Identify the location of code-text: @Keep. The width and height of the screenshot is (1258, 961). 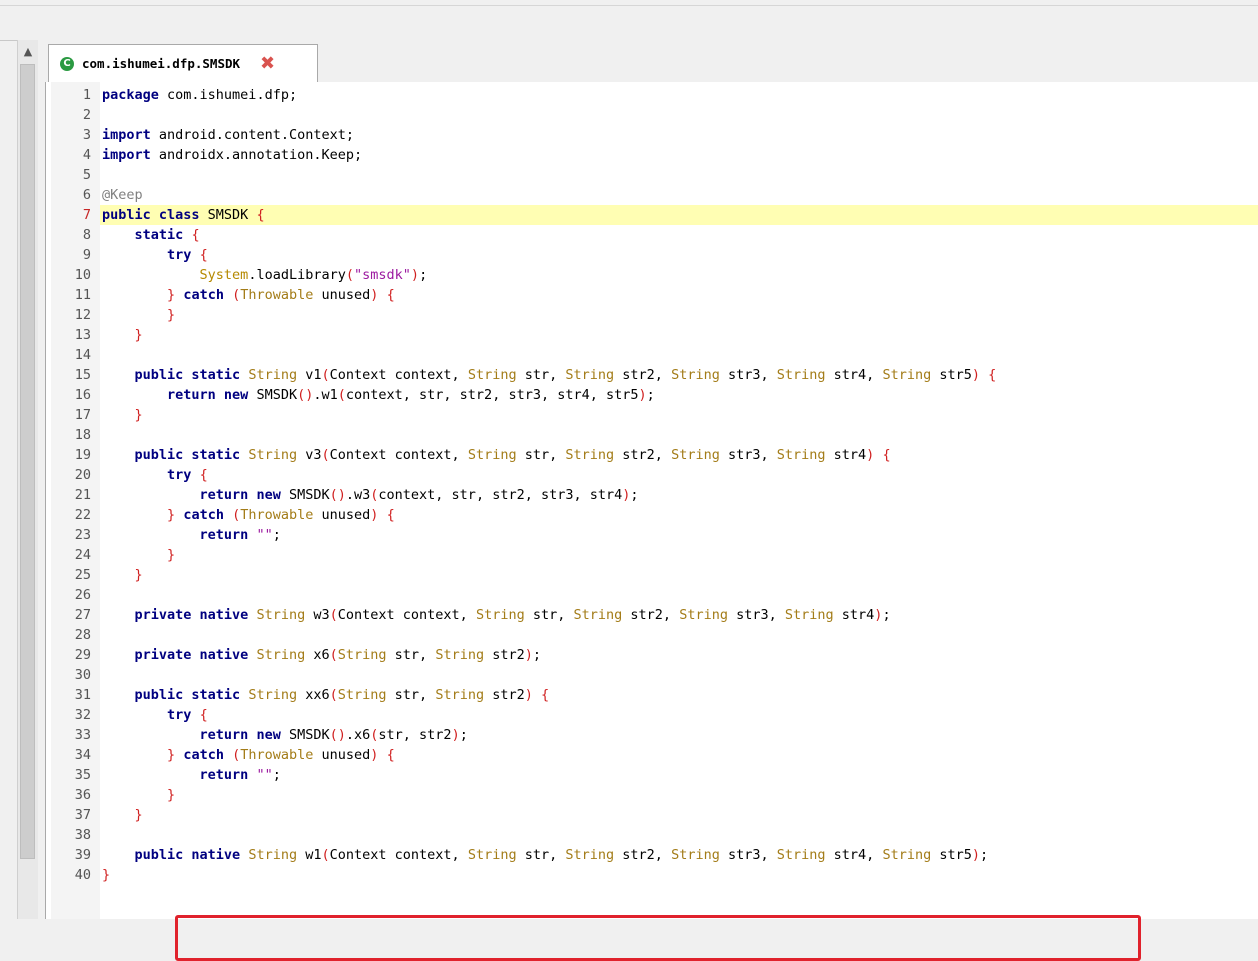
(122, 195).